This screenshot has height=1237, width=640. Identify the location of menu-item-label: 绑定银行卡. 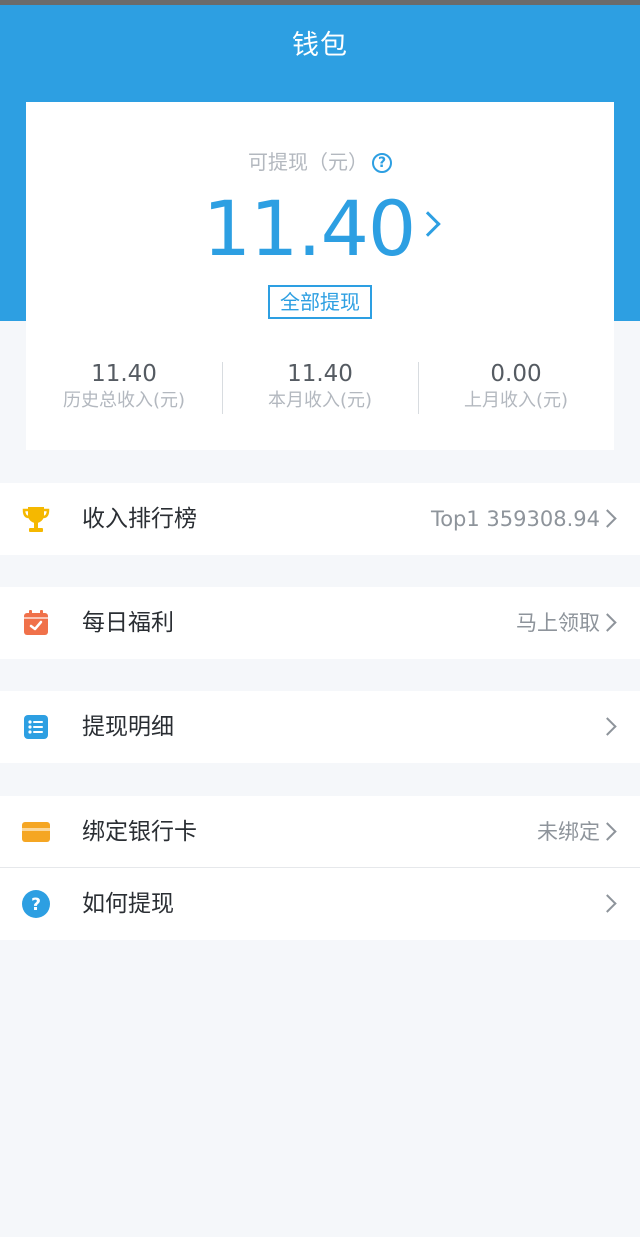
(139, 832).